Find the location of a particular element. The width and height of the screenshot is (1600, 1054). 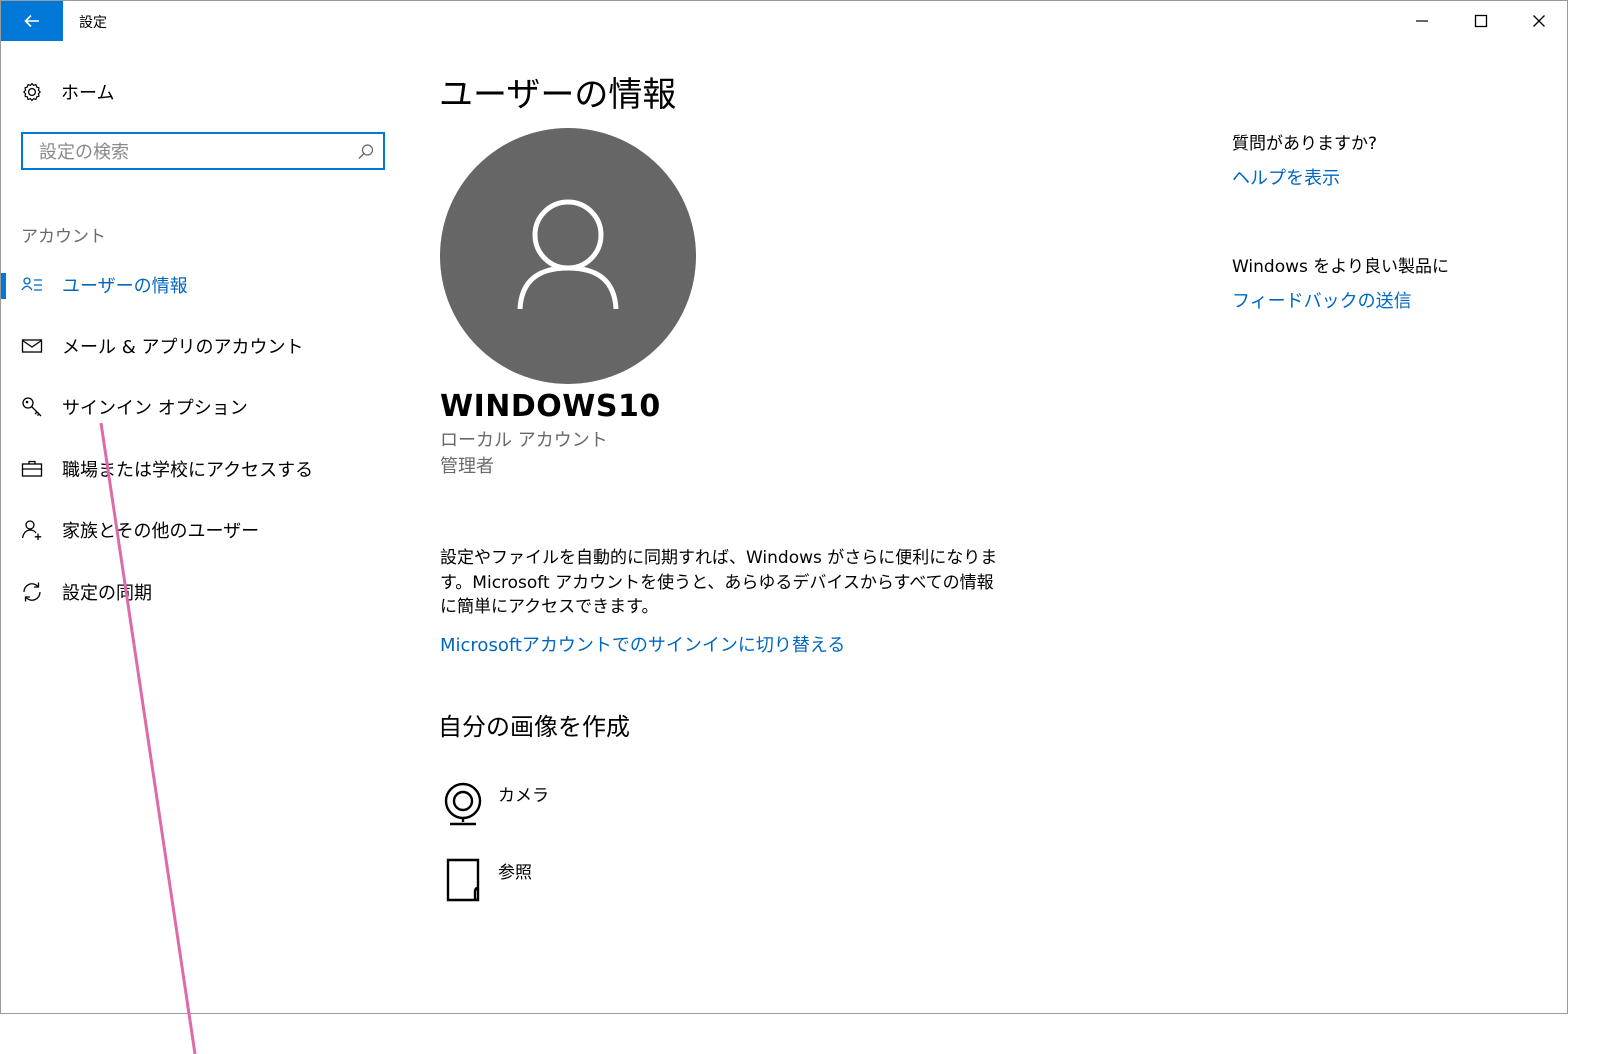

sidebar-item-label: 家族とその他のユーザー is located at coordinates (161, 531).